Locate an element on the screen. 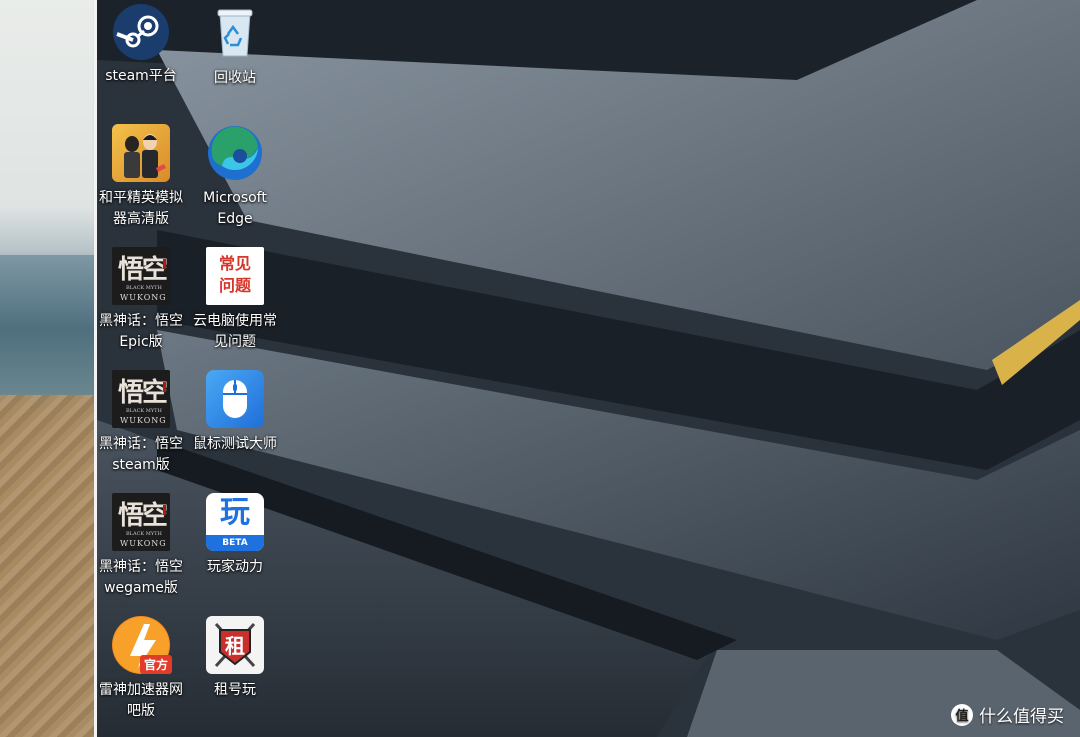  icon-label: 黑神话：悟空steam版 is located at coordinates (141, 454).